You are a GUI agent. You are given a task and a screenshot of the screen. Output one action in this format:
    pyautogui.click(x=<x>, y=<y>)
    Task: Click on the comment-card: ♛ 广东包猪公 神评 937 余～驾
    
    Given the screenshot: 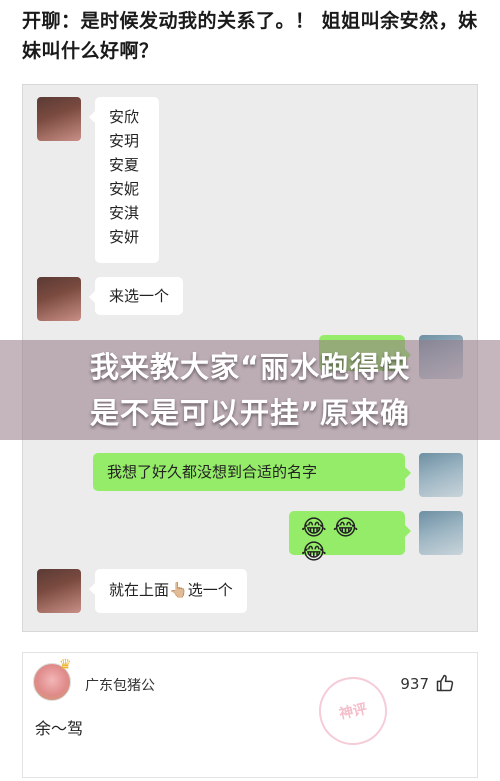 What is the action you would take?
    pyautogui.click(x=250, y=715)
    